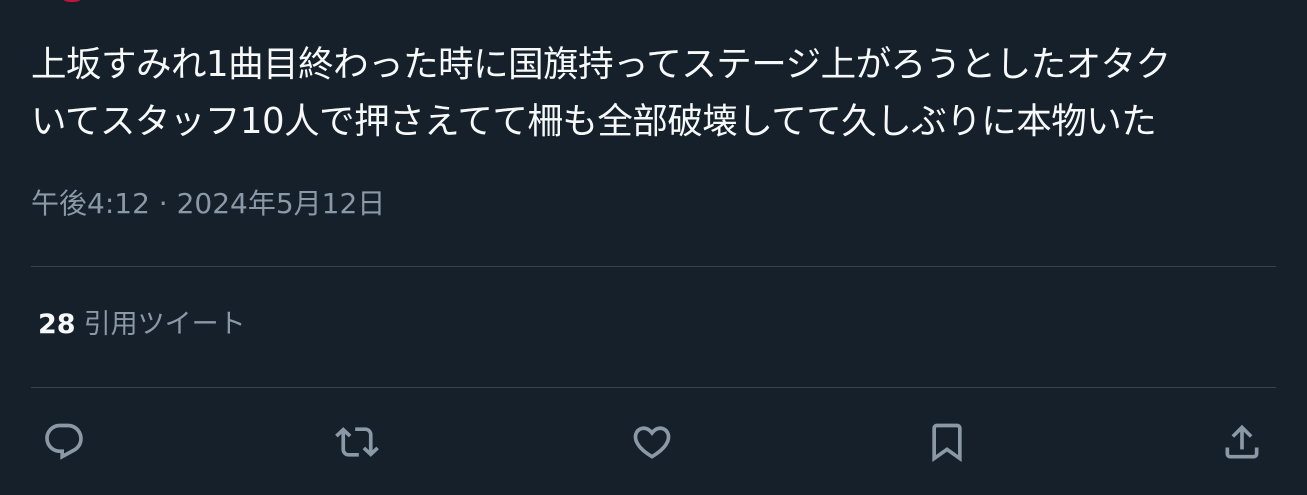 The image size is (1307, 495). I want to click on tweet-timestamp: 午後4:12 · 2024年5月12日, so click(208, 204).